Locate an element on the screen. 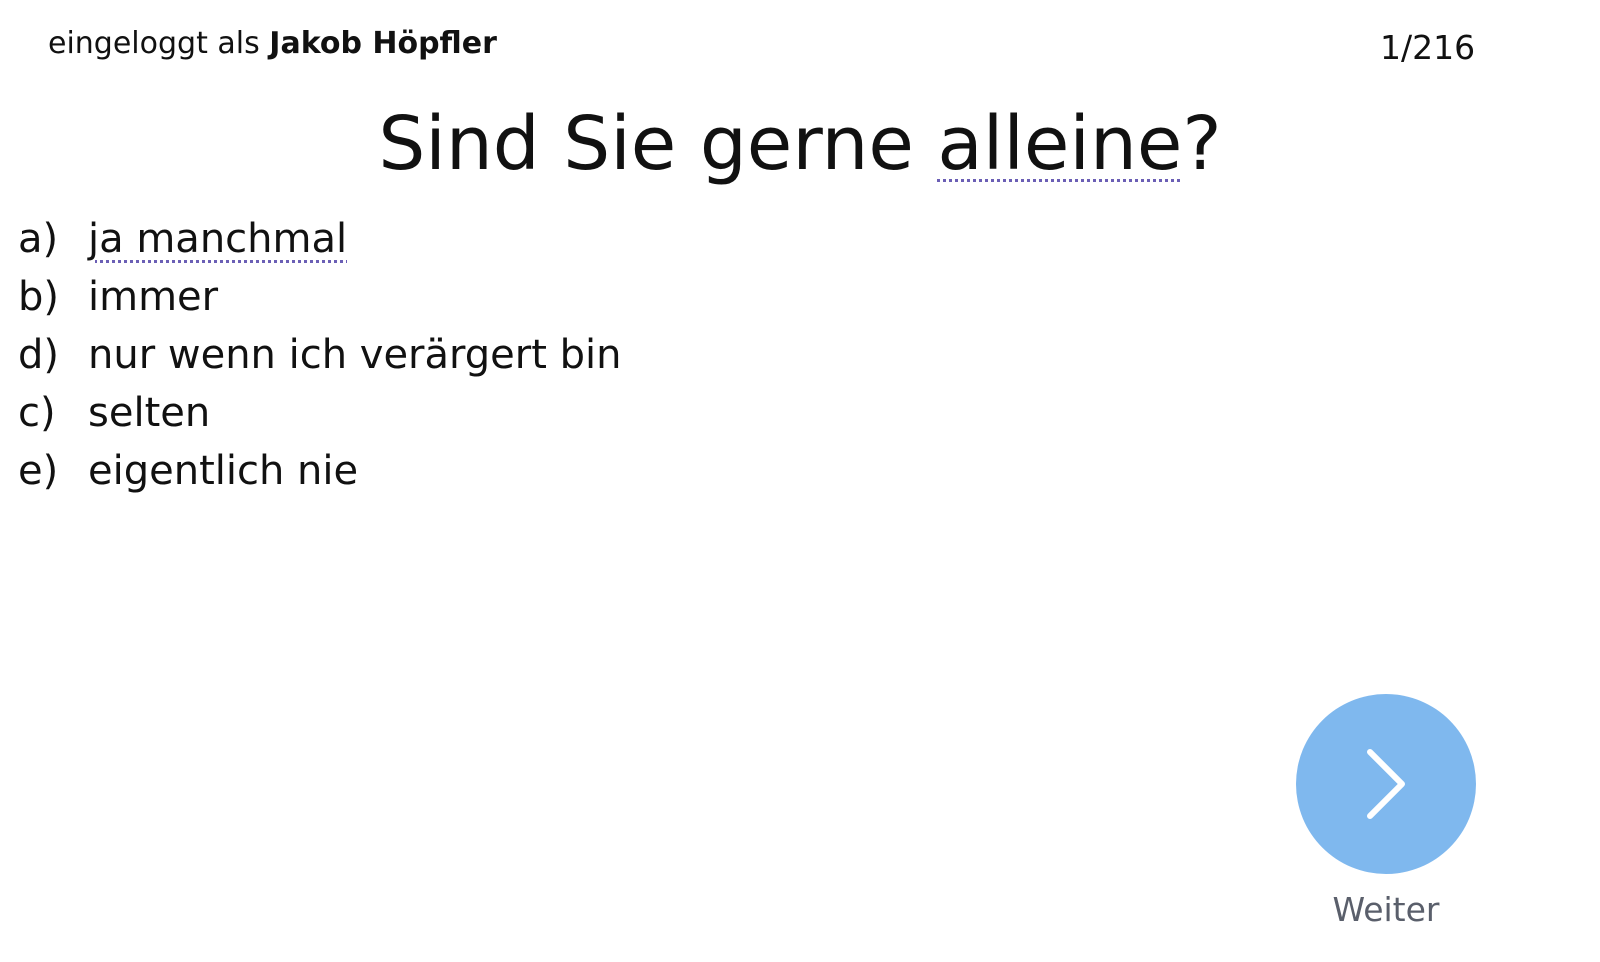 The height and width of the screenshot is (962, 1600). answer-letter: d) is located at coordinates (38, 355).